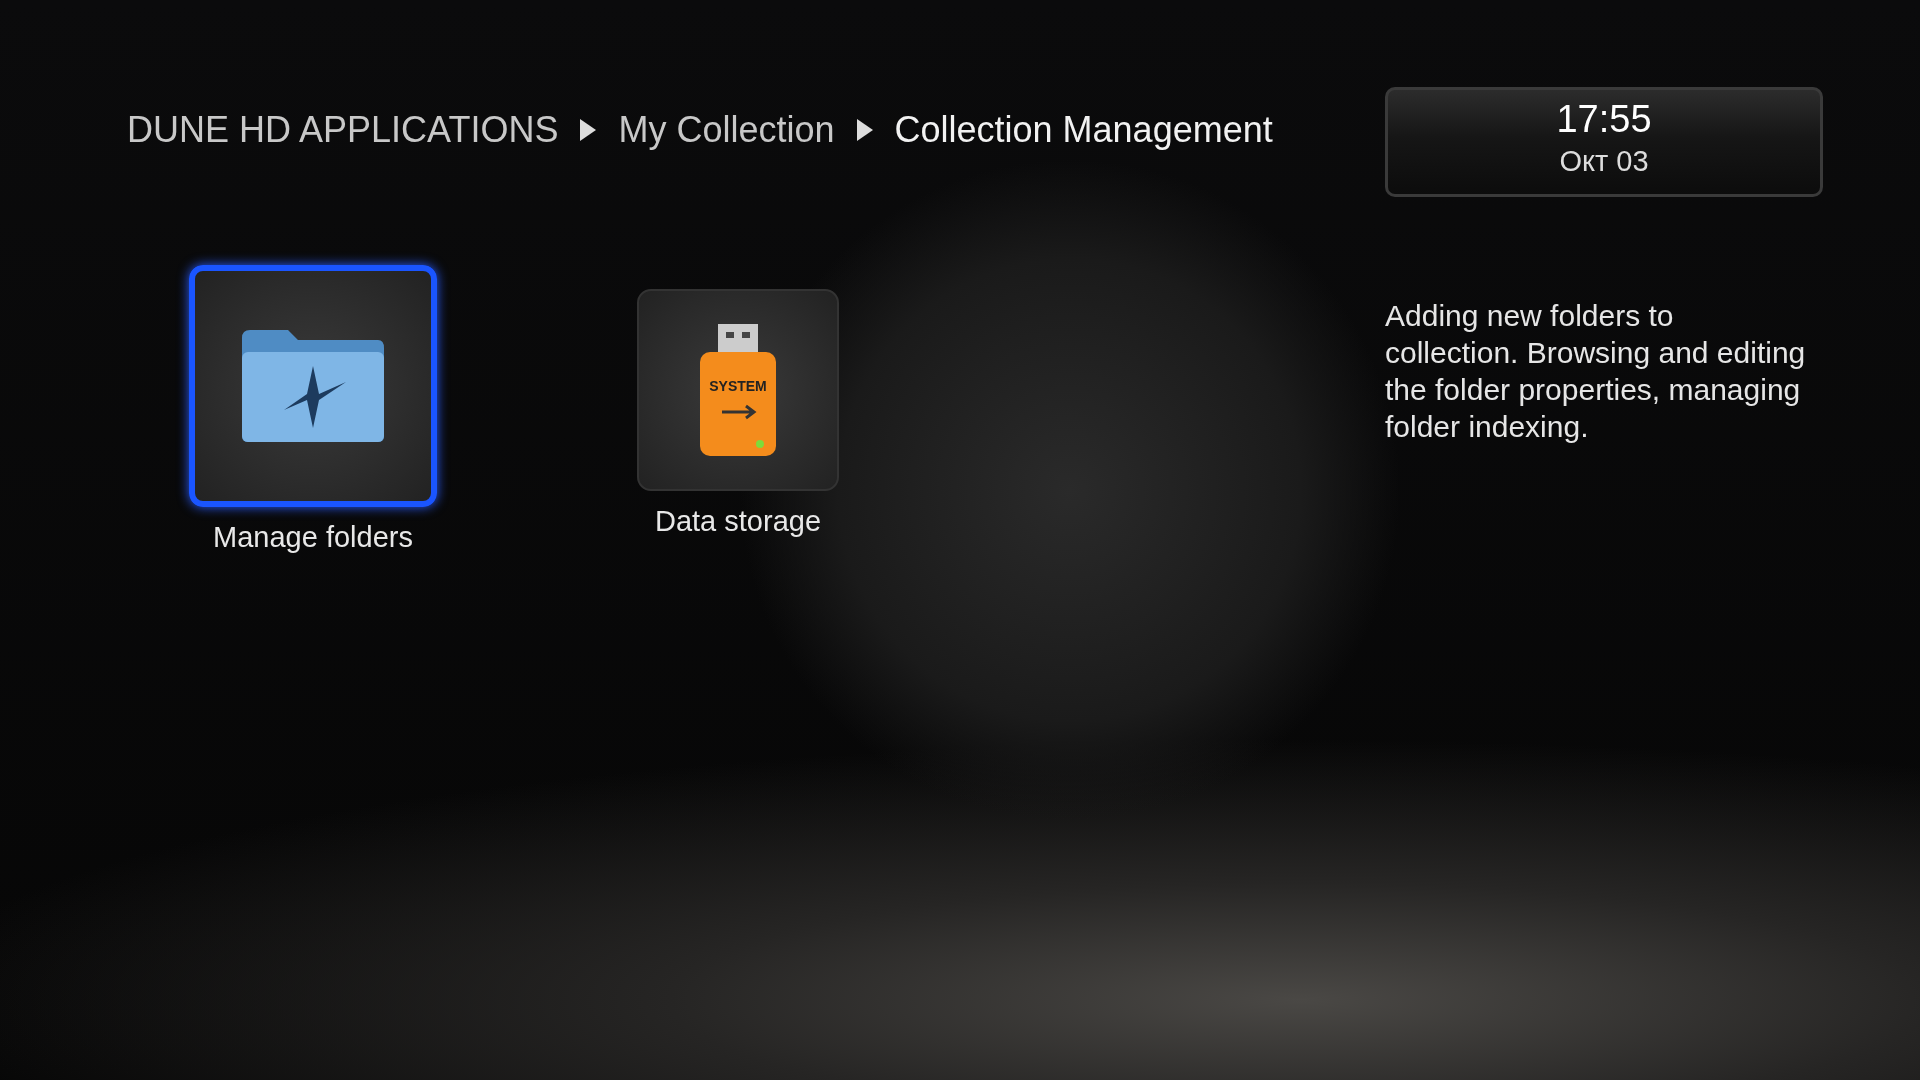  Describe the element at coordinates (313, 537) in the screenshot. I see `tile-label: Manage folders` at that location.